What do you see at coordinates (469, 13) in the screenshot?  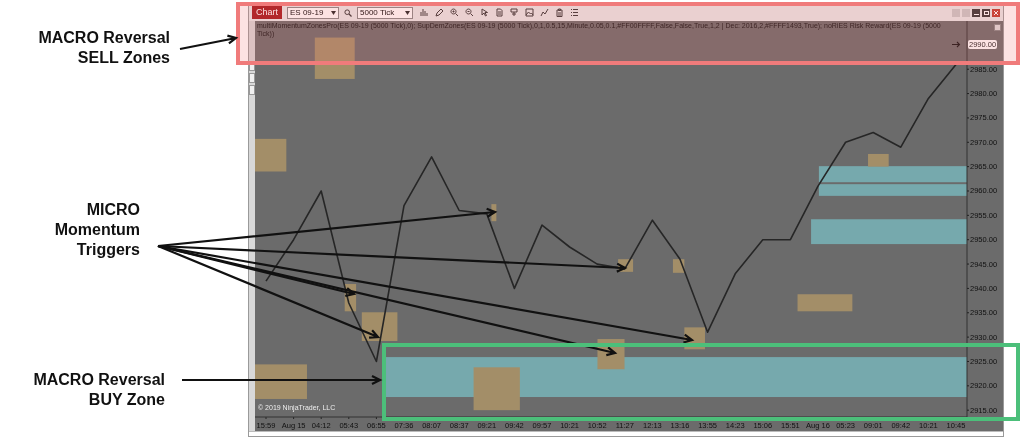 I see `zoom-out-icon` at bounding box center [469, 13].